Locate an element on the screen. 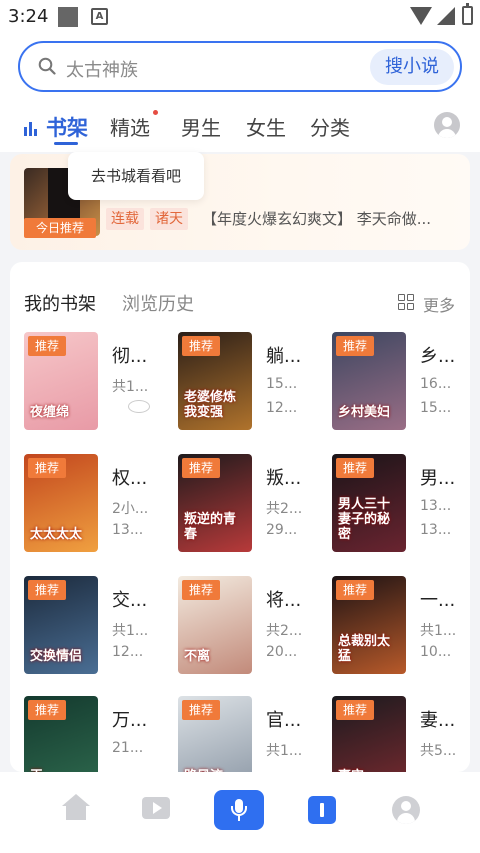  signal-icon is located at coordinates (446, 16).